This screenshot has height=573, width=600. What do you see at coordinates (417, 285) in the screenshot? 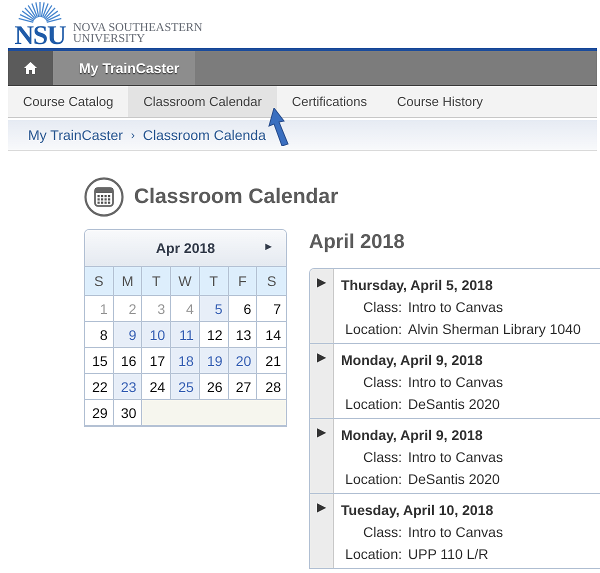
I see `event-date: Thursday, April 5, 2018` at bounding box center [417, 285].